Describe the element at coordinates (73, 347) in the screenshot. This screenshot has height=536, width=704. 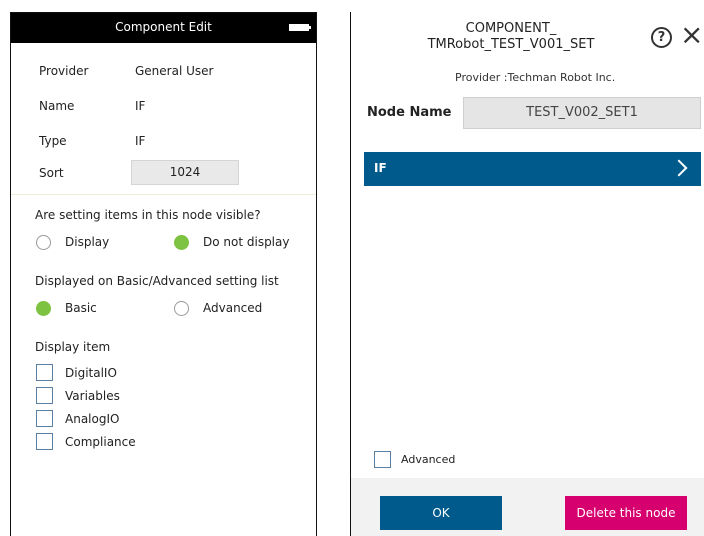
I see `display-item-heading: Display item` at that location.